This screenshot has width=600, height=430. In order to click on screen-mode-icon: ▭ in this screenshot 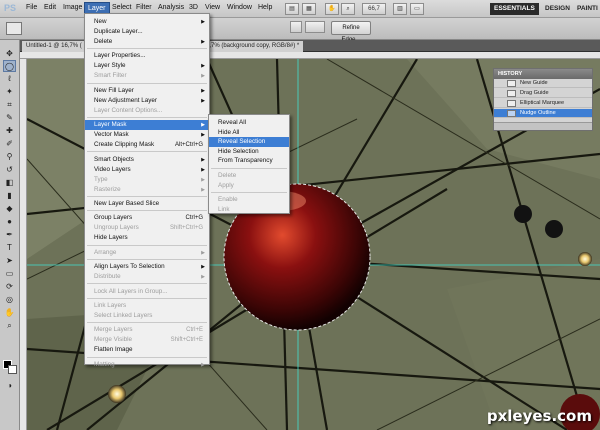, I will do `click(417, 9)`.